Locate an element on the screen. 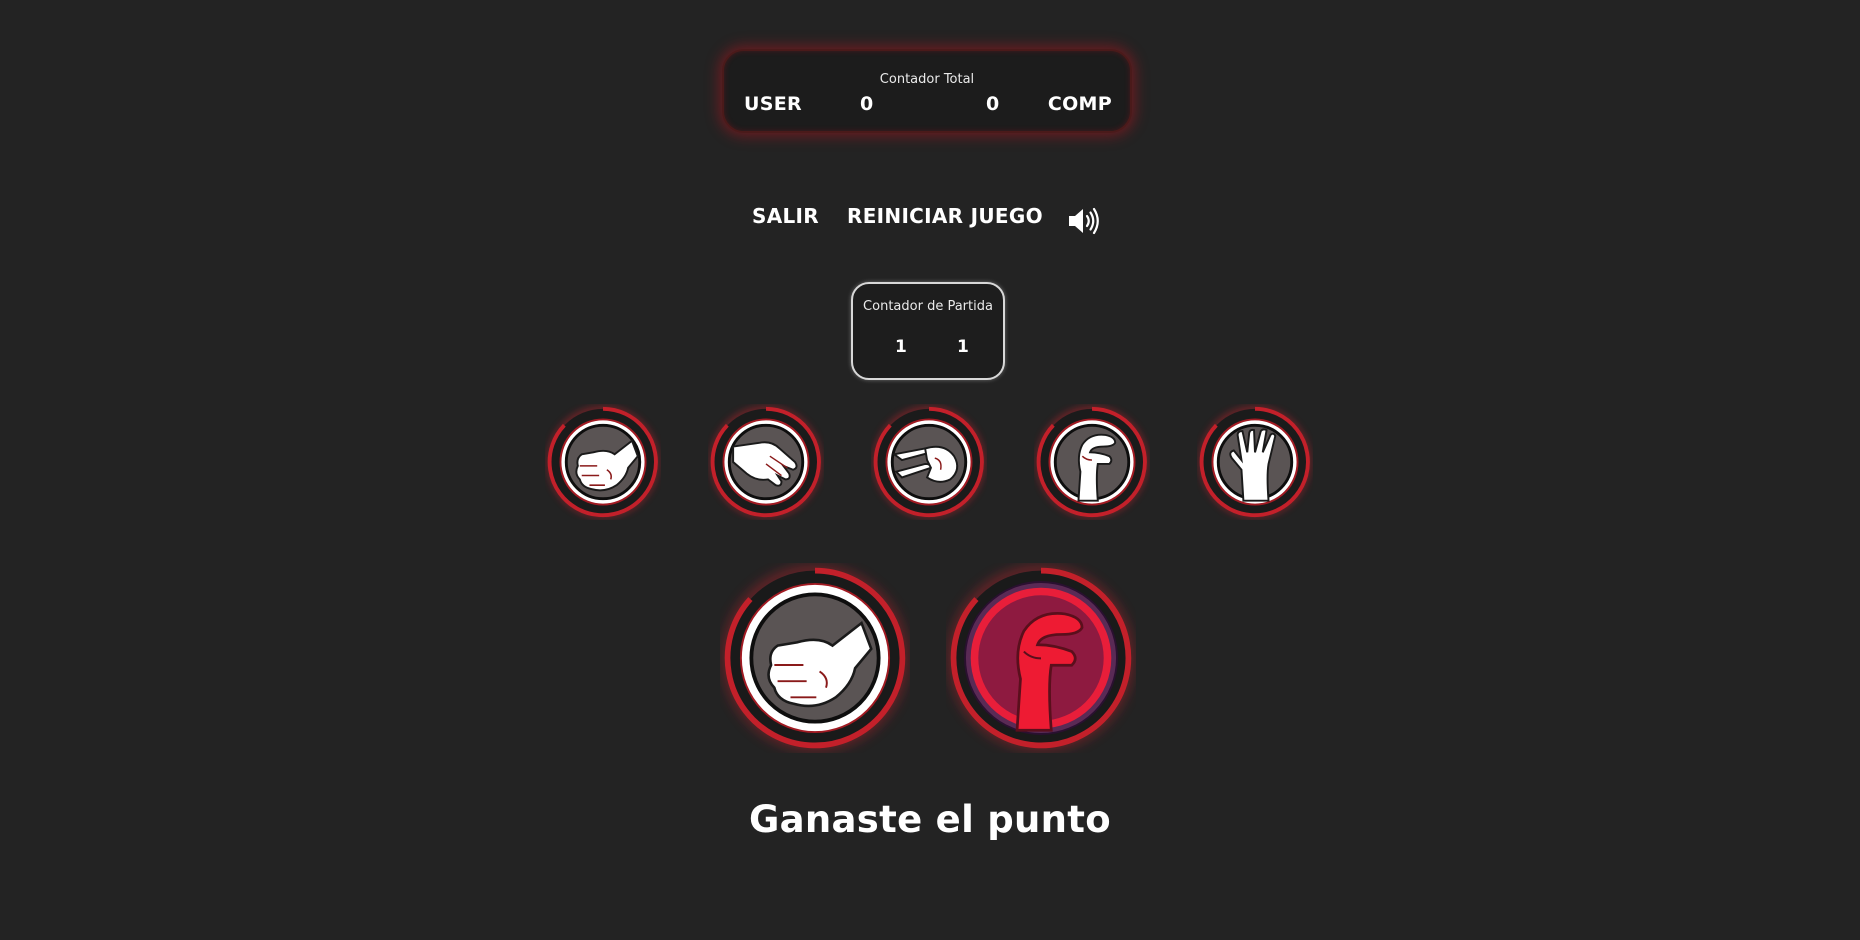 The width and height of the screenshot is (1860, 940). choice-paper-button is located at coordinates (766, 462).